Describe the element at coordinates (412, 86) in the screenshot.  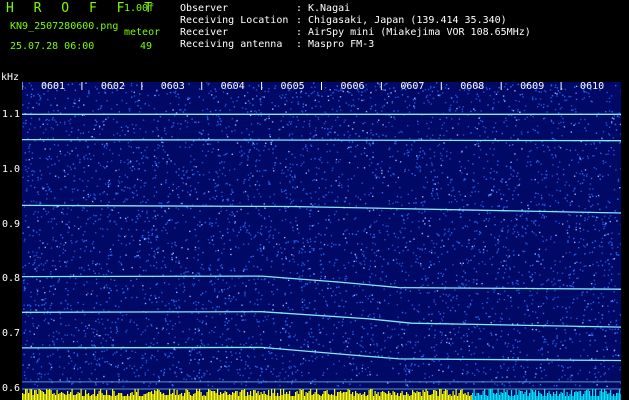
I see `x-tick-label: 0607` at that location.